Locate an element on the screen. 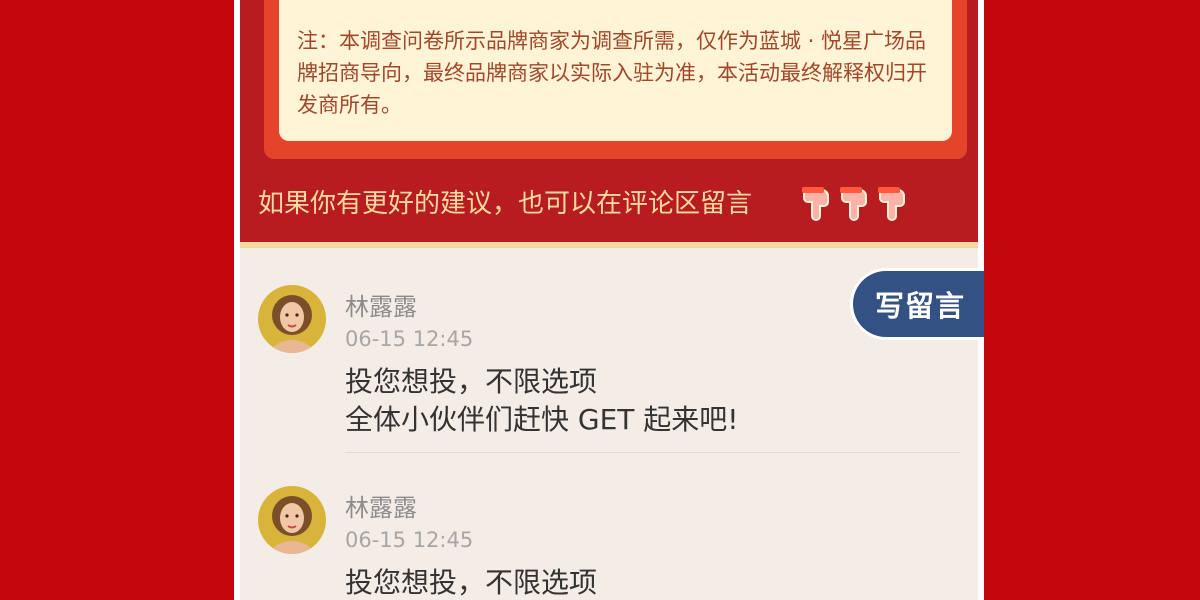 The image size is (1200, 600). pointing-hands is located at coordinates (855, 204).